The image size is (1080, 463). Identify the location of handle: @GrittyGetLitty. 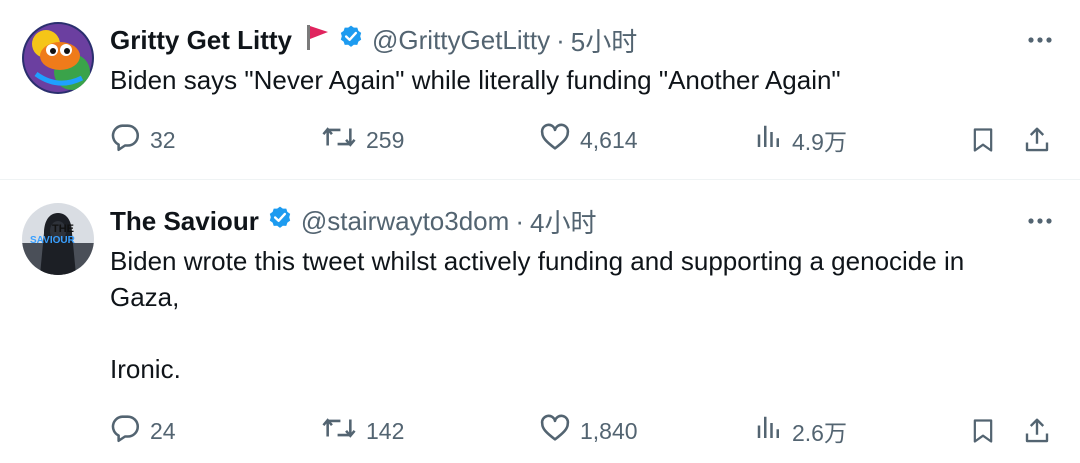
(461, 40).